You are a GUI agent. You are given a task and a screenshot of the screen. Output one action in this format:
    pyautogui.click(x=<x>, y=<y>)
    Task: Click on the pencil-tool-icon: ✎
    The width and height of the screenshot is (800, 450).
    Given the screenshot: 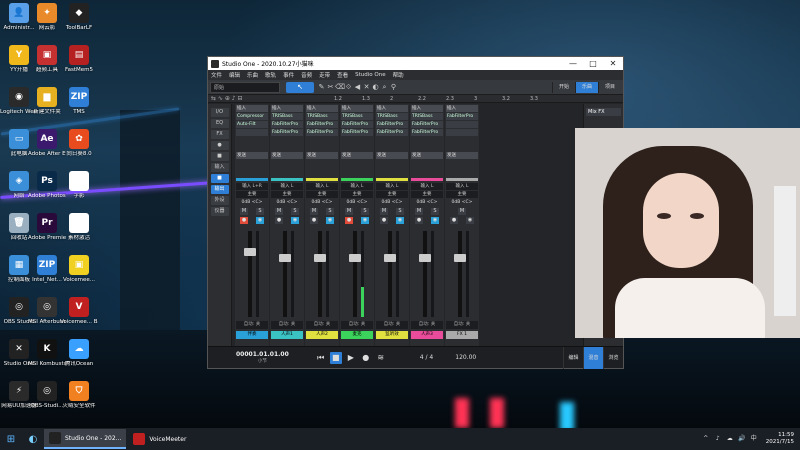 What is the action you would take?
    pyautogui.click(x=321, y=87)
    